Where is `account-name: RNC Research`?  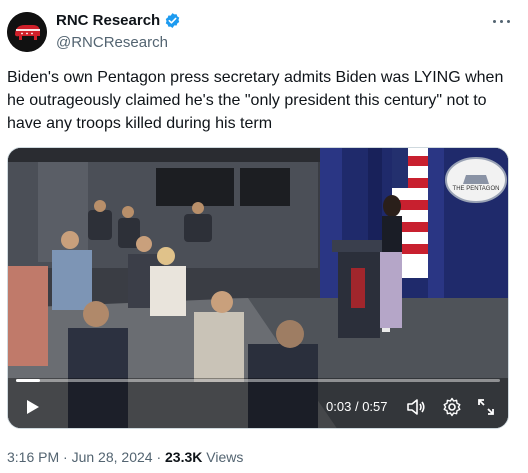 account-name: RNC Research is located at coordinates (108, 20).